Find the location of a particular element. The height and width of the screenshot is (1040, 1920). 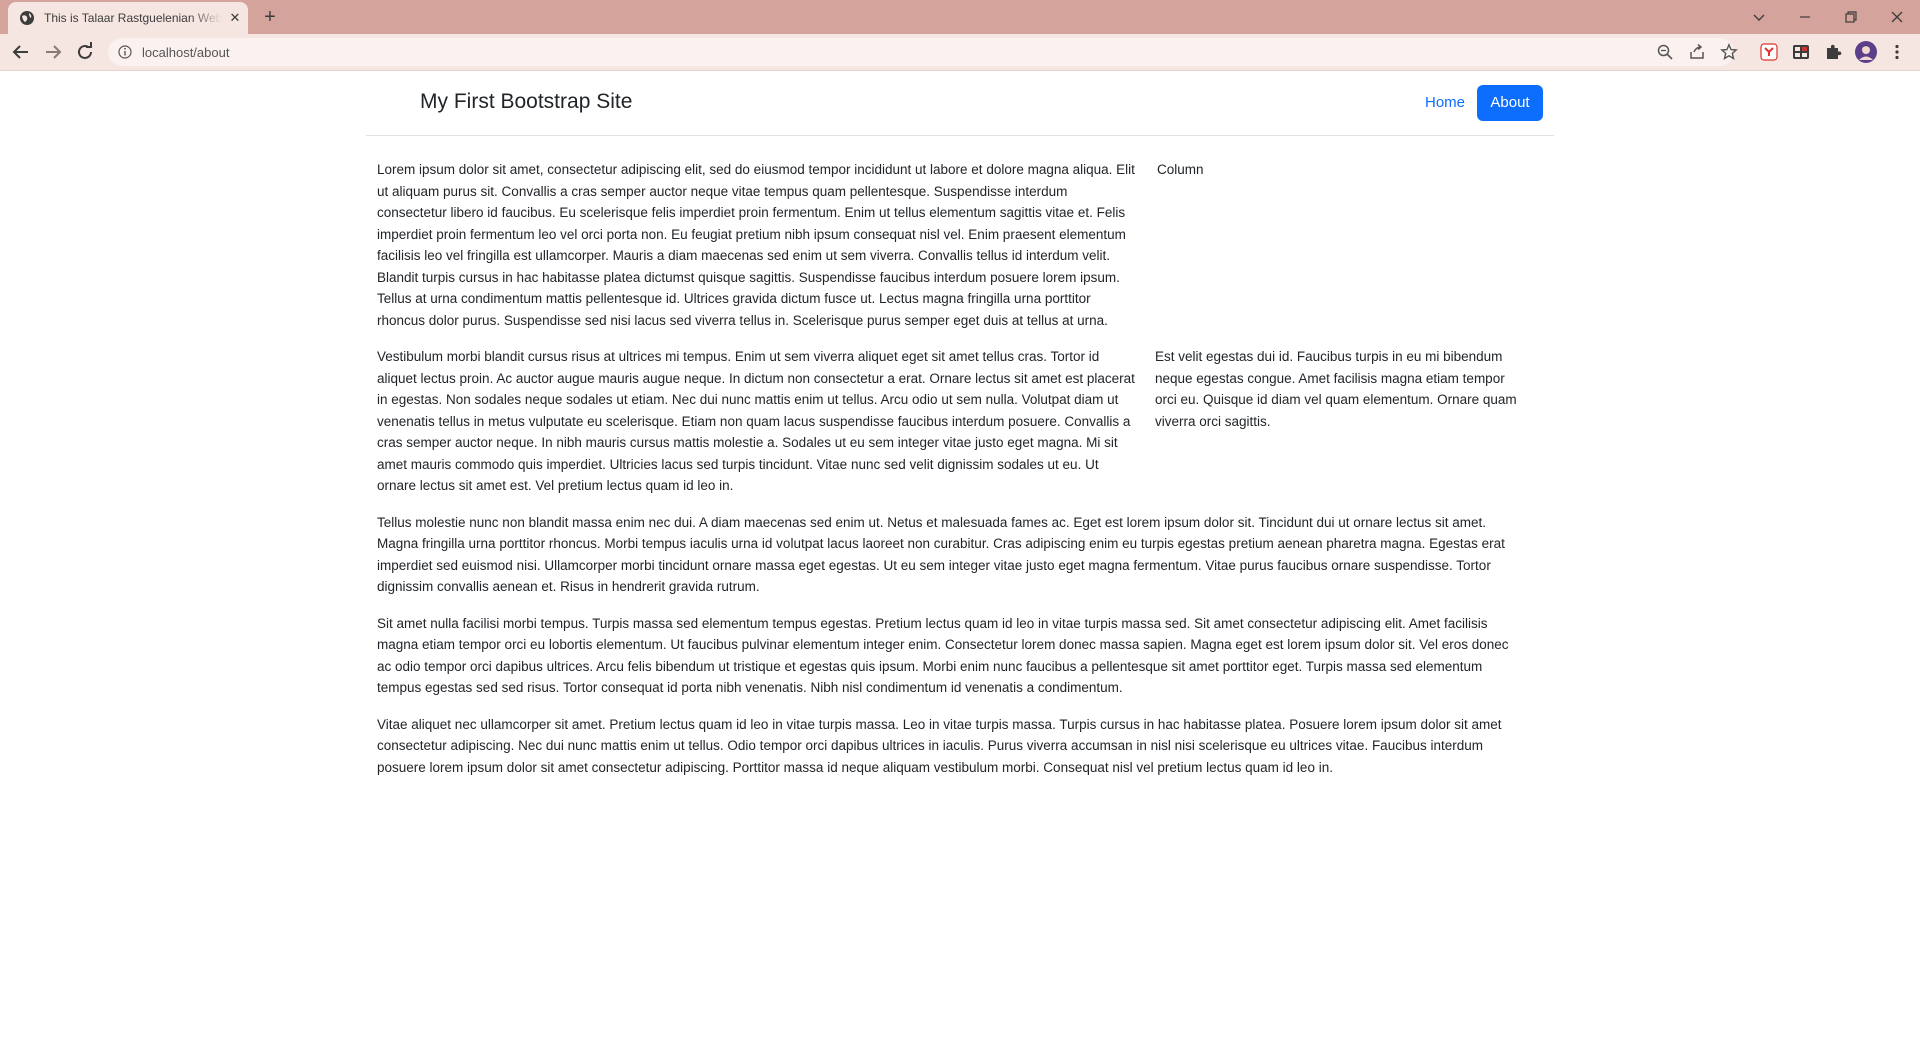

url-text: localhost/about is located at coordinates (185, 52).